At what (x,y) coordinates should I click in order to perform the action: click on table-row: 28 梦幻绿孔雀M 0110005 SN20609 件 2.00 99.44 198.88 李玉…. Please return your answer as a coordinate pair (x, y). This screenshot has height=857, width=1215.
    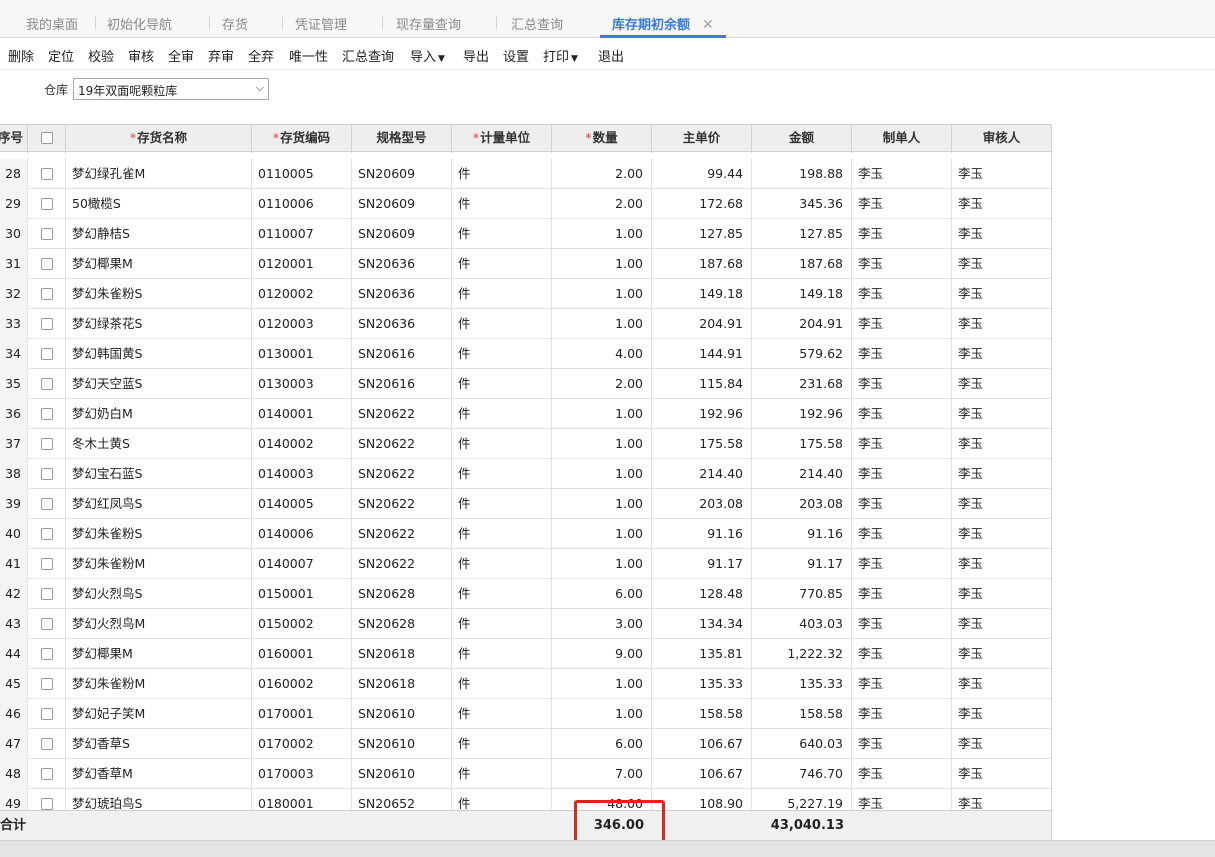
    Looking at the image, I should click on (525, 174).